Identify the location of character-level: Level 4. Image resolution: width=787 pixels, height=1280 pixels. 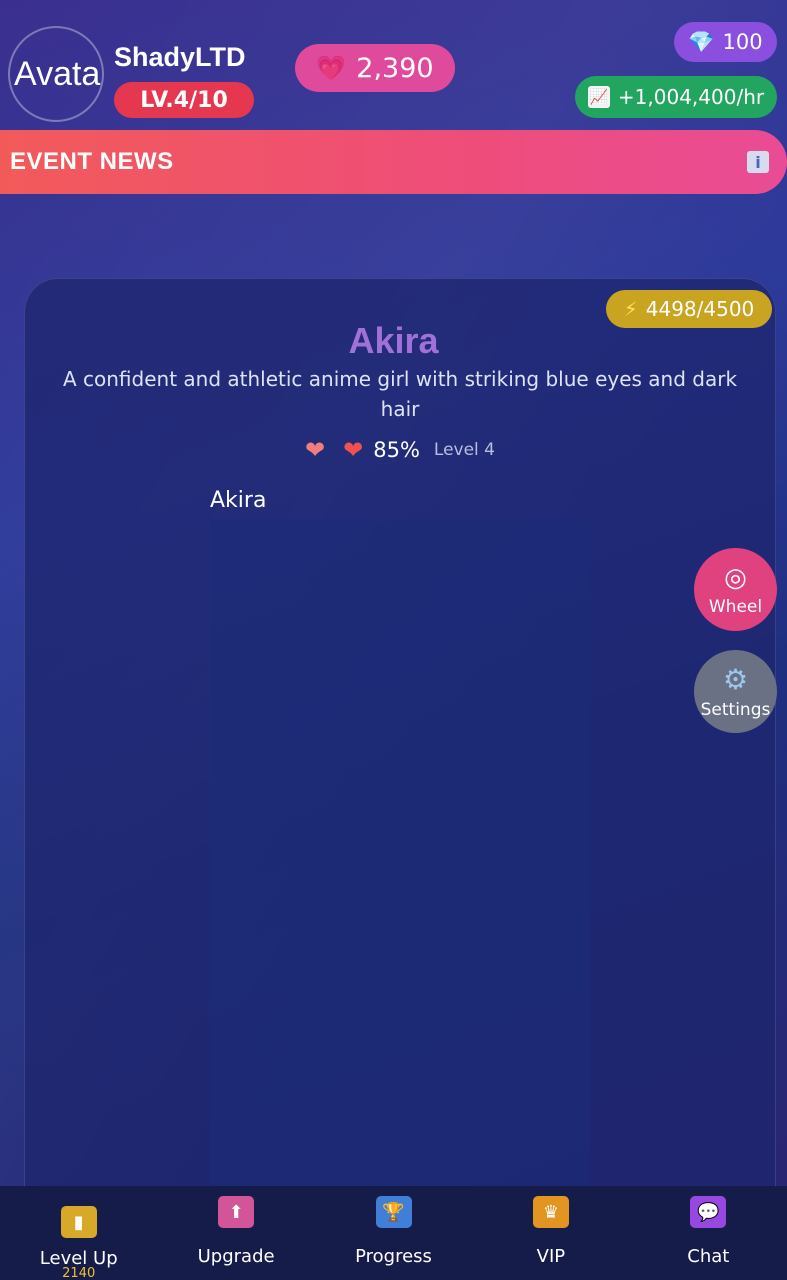
(464, 450).